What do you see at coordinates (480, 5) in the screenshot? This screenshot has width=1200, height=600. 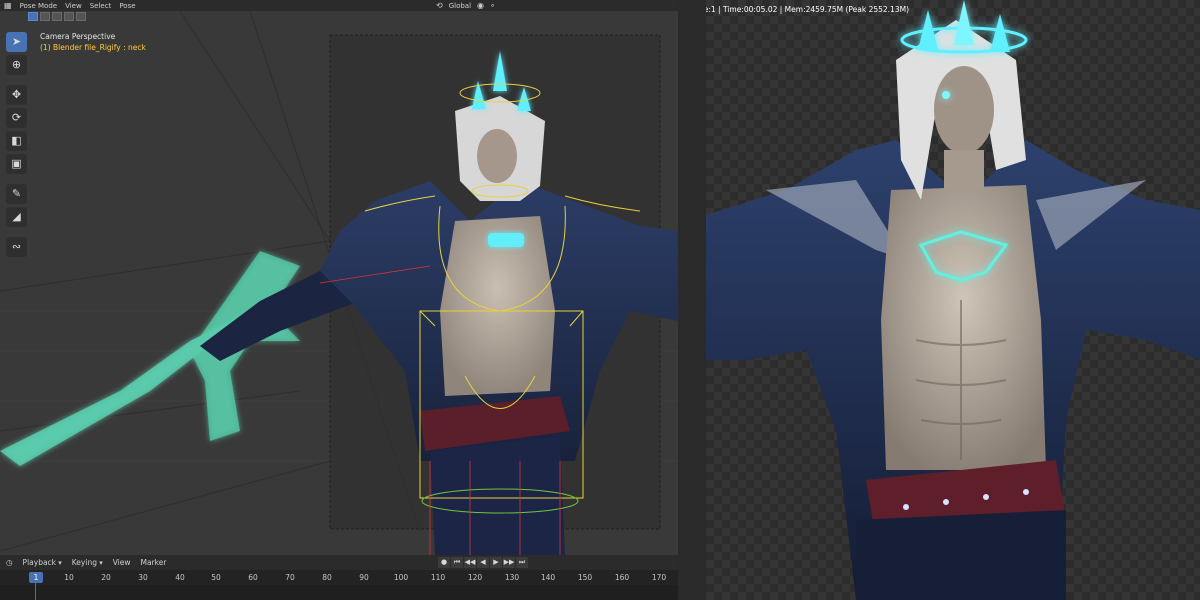 I see `pivot-icon: ◉` at bounding box center [480, 5].